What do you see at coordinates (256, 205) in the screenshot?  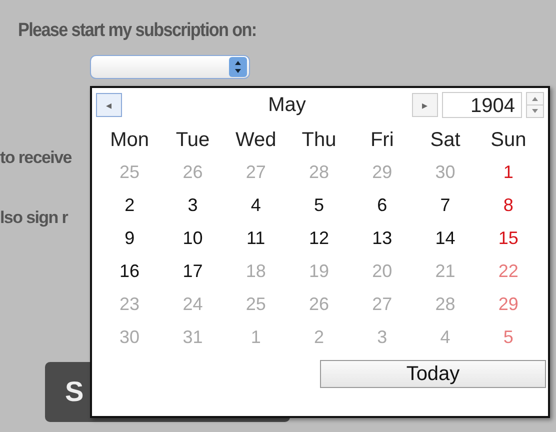 I see `calendar-day: 4` at bounding box center [256, 205].